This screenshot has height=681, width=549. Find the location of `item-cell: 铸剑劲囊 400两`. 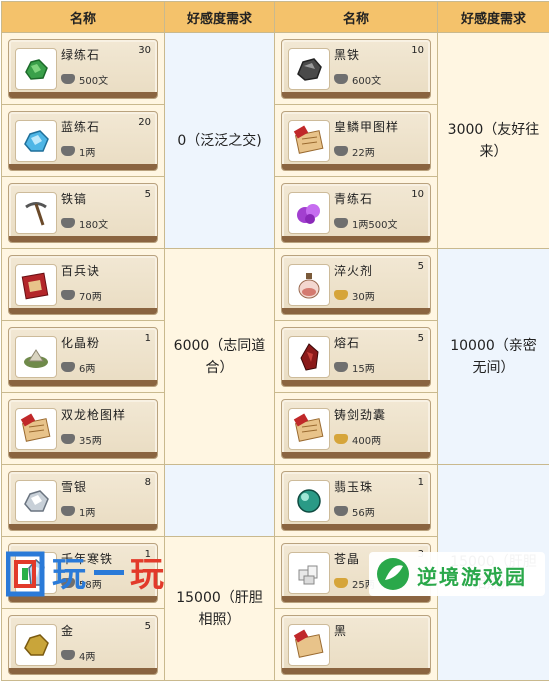

item-cell: 铸剑劲囊 400两 is located at coordinates (356, 429).